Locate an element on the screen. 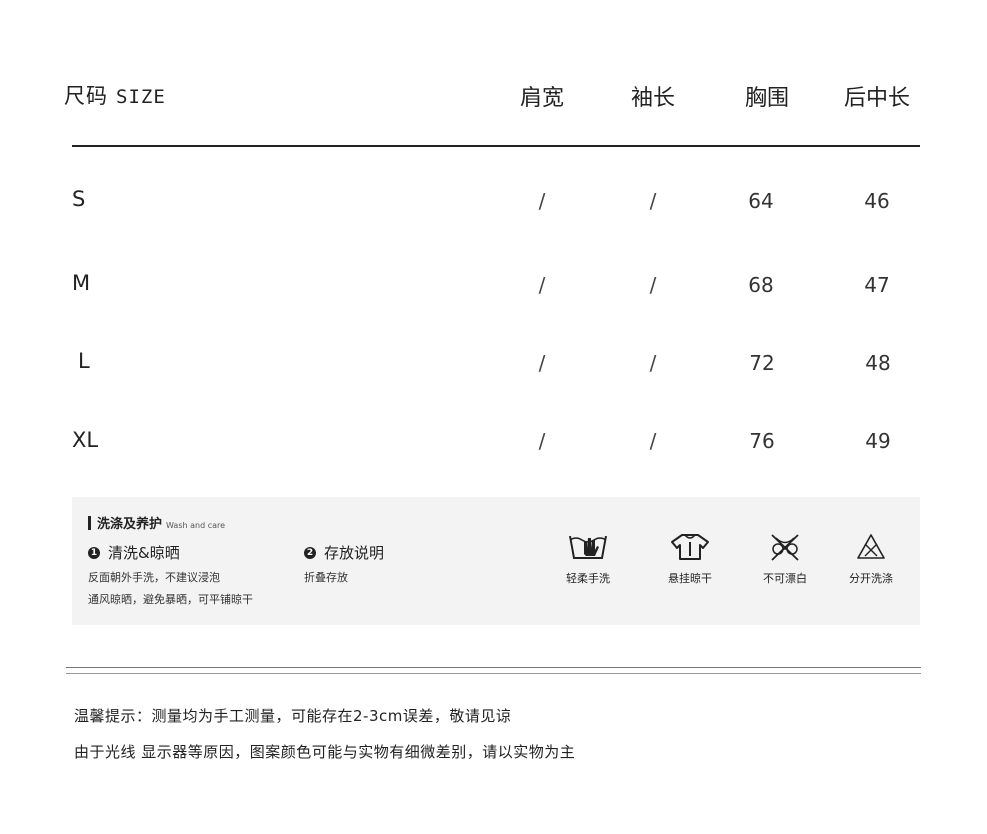  cell-l-chest: 72 is located at coordinates (762, 363).